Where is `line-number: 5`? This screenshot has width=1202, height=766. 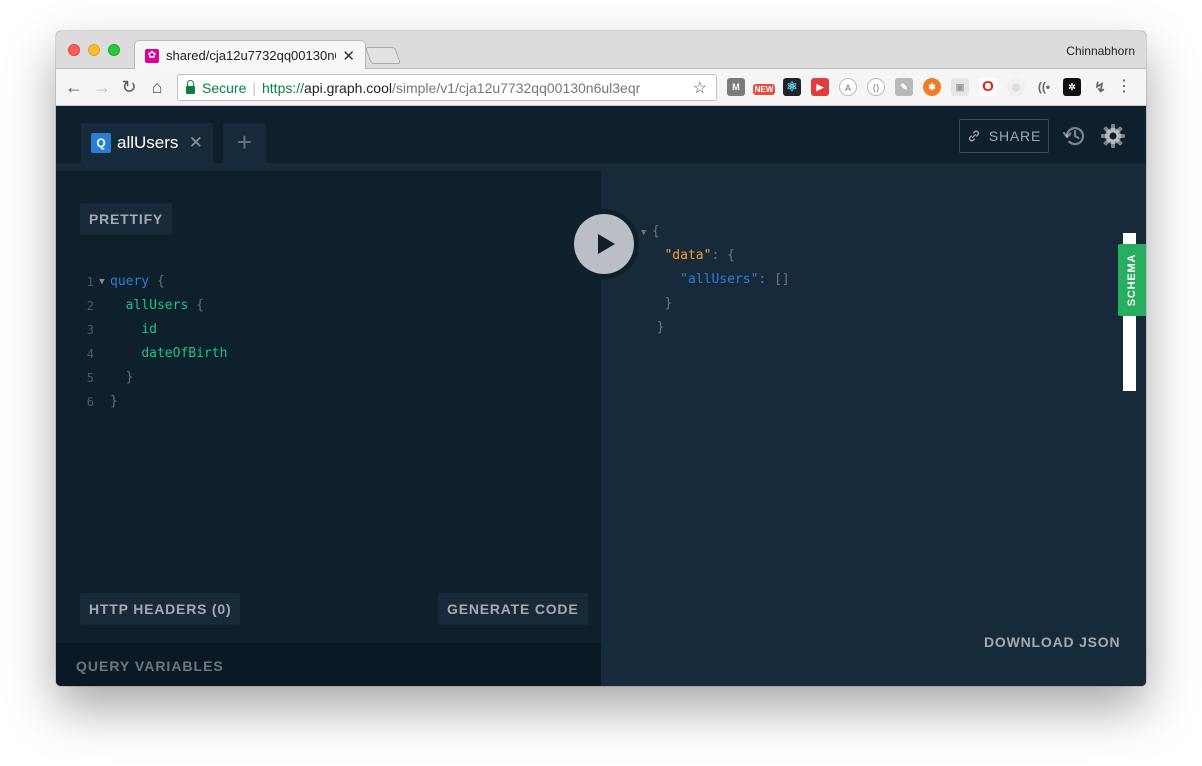
line-number: 5 is located at coordinates (90, 378).